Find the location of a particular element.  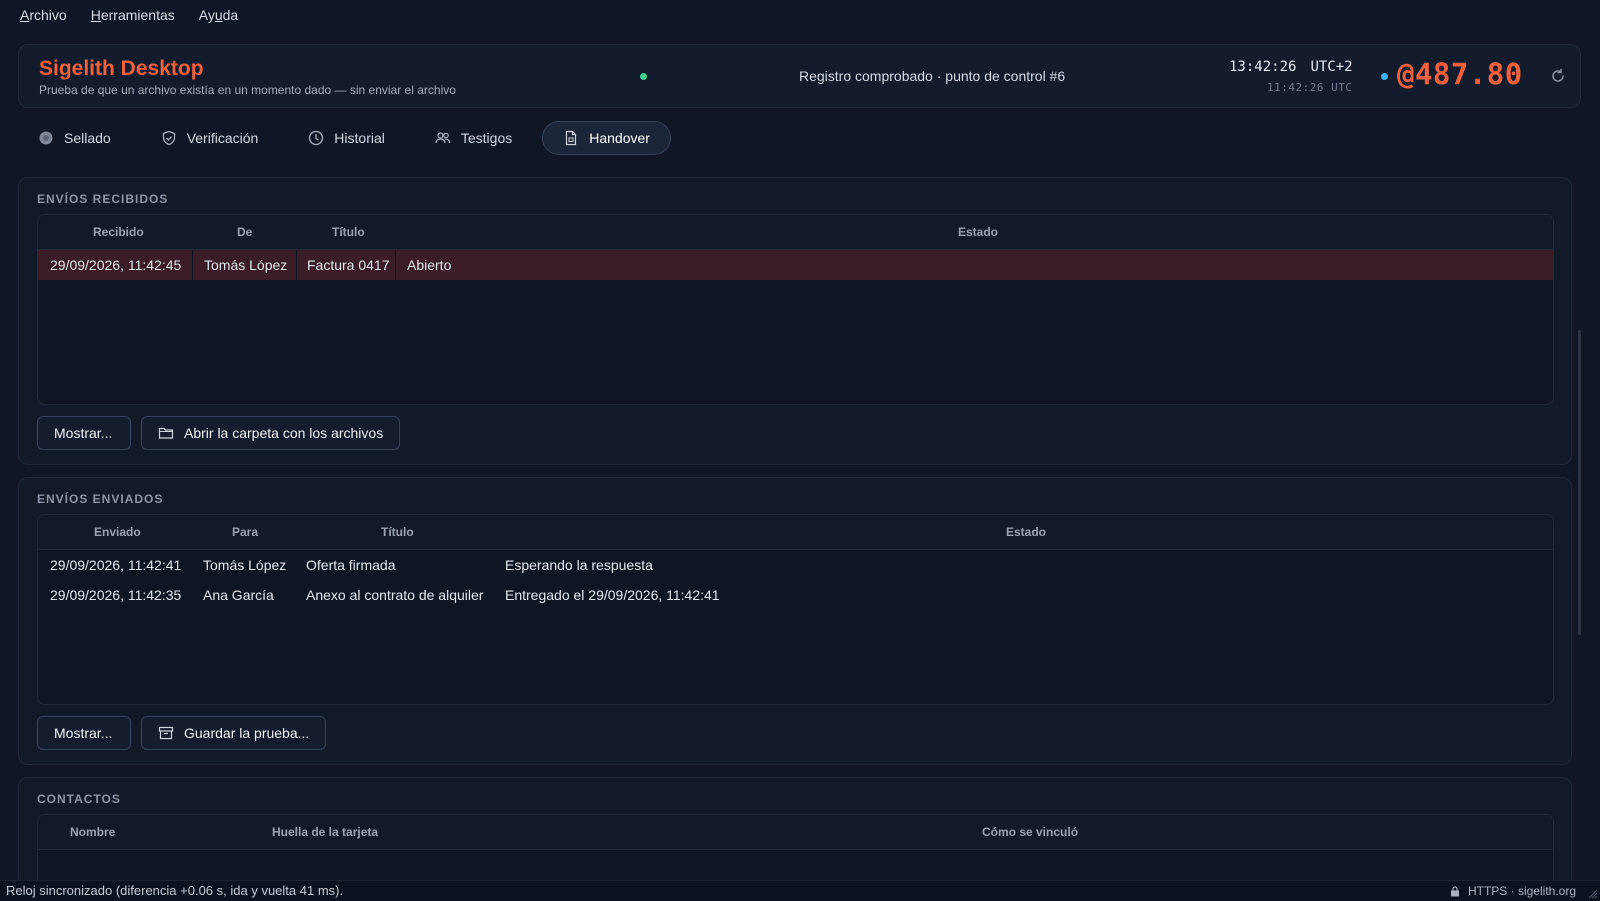

balance-status-dot is located at coordinates (1384, 76).